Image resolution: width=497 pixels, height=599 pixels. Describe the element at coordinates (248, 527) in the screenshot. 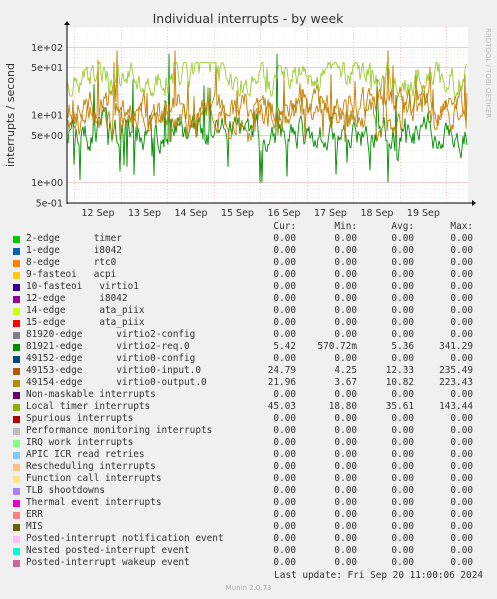

I see `legend-row: MIS 0.00 0.00 0.00 0.00` at that location.